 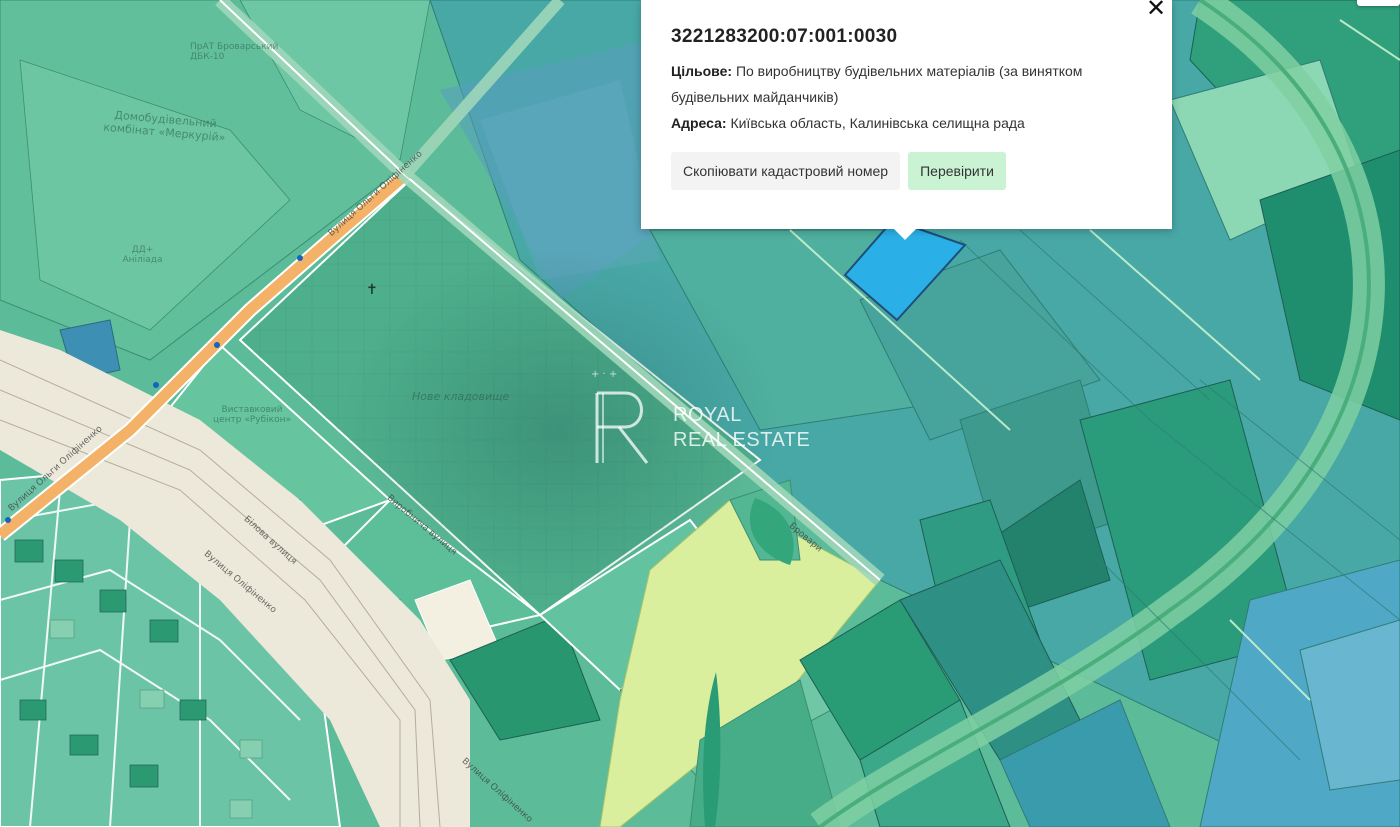 I want to click on copy-cadastral-number-button: Скопіювати кадастровий номер, so click(x=786, y=171).